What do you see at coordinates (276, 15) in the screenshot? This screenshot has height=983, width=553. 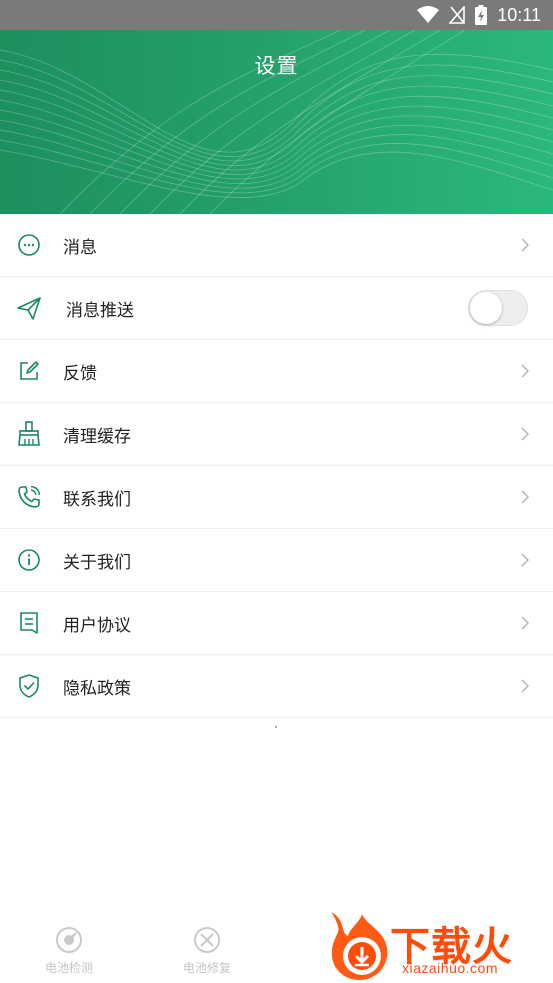 I see `status-bar: 10:11` at bounding box center [276, 15].